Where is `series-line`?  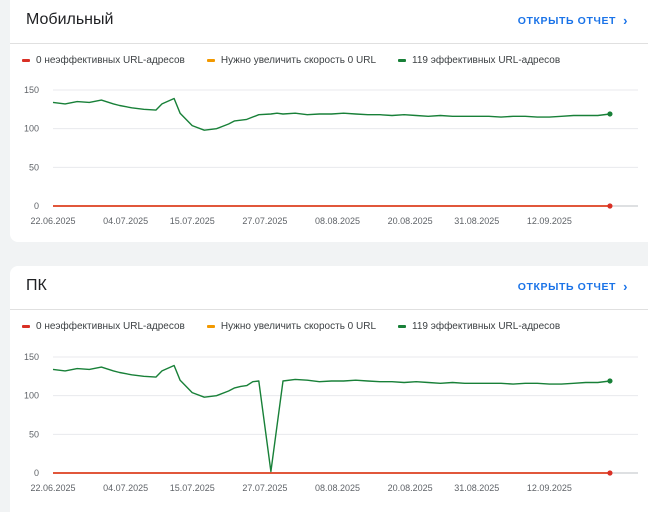 series-line is located at coordinates (331, 114).